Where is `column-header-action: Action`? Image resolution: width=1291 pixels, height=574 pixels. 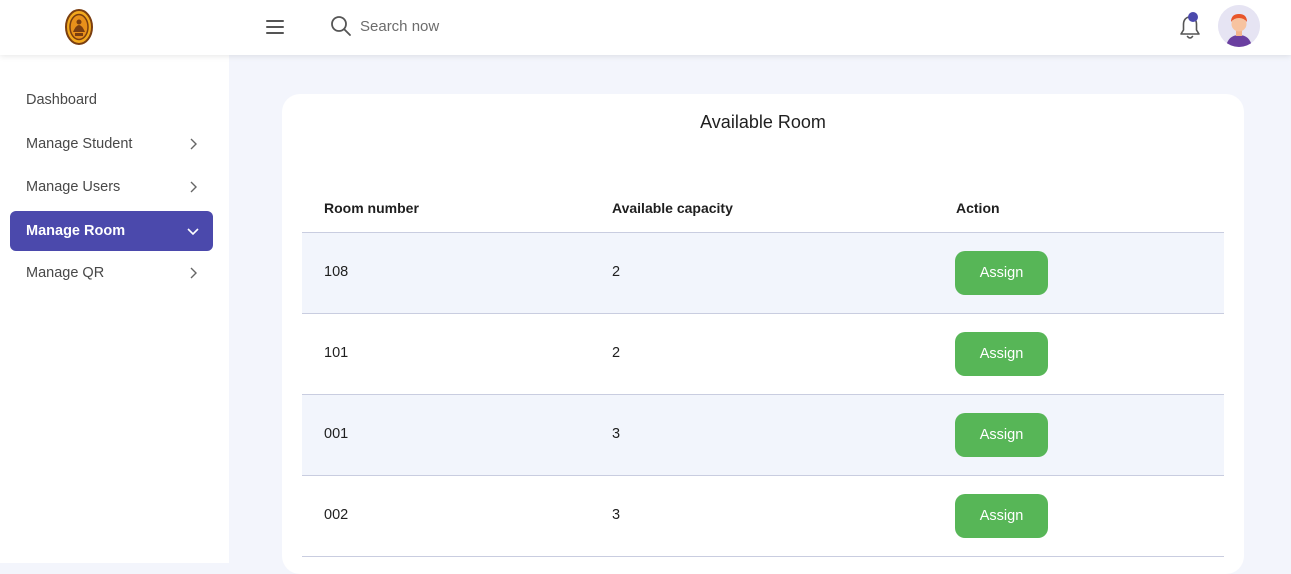
column-header-action: Action is located at coordinates (978, 208).